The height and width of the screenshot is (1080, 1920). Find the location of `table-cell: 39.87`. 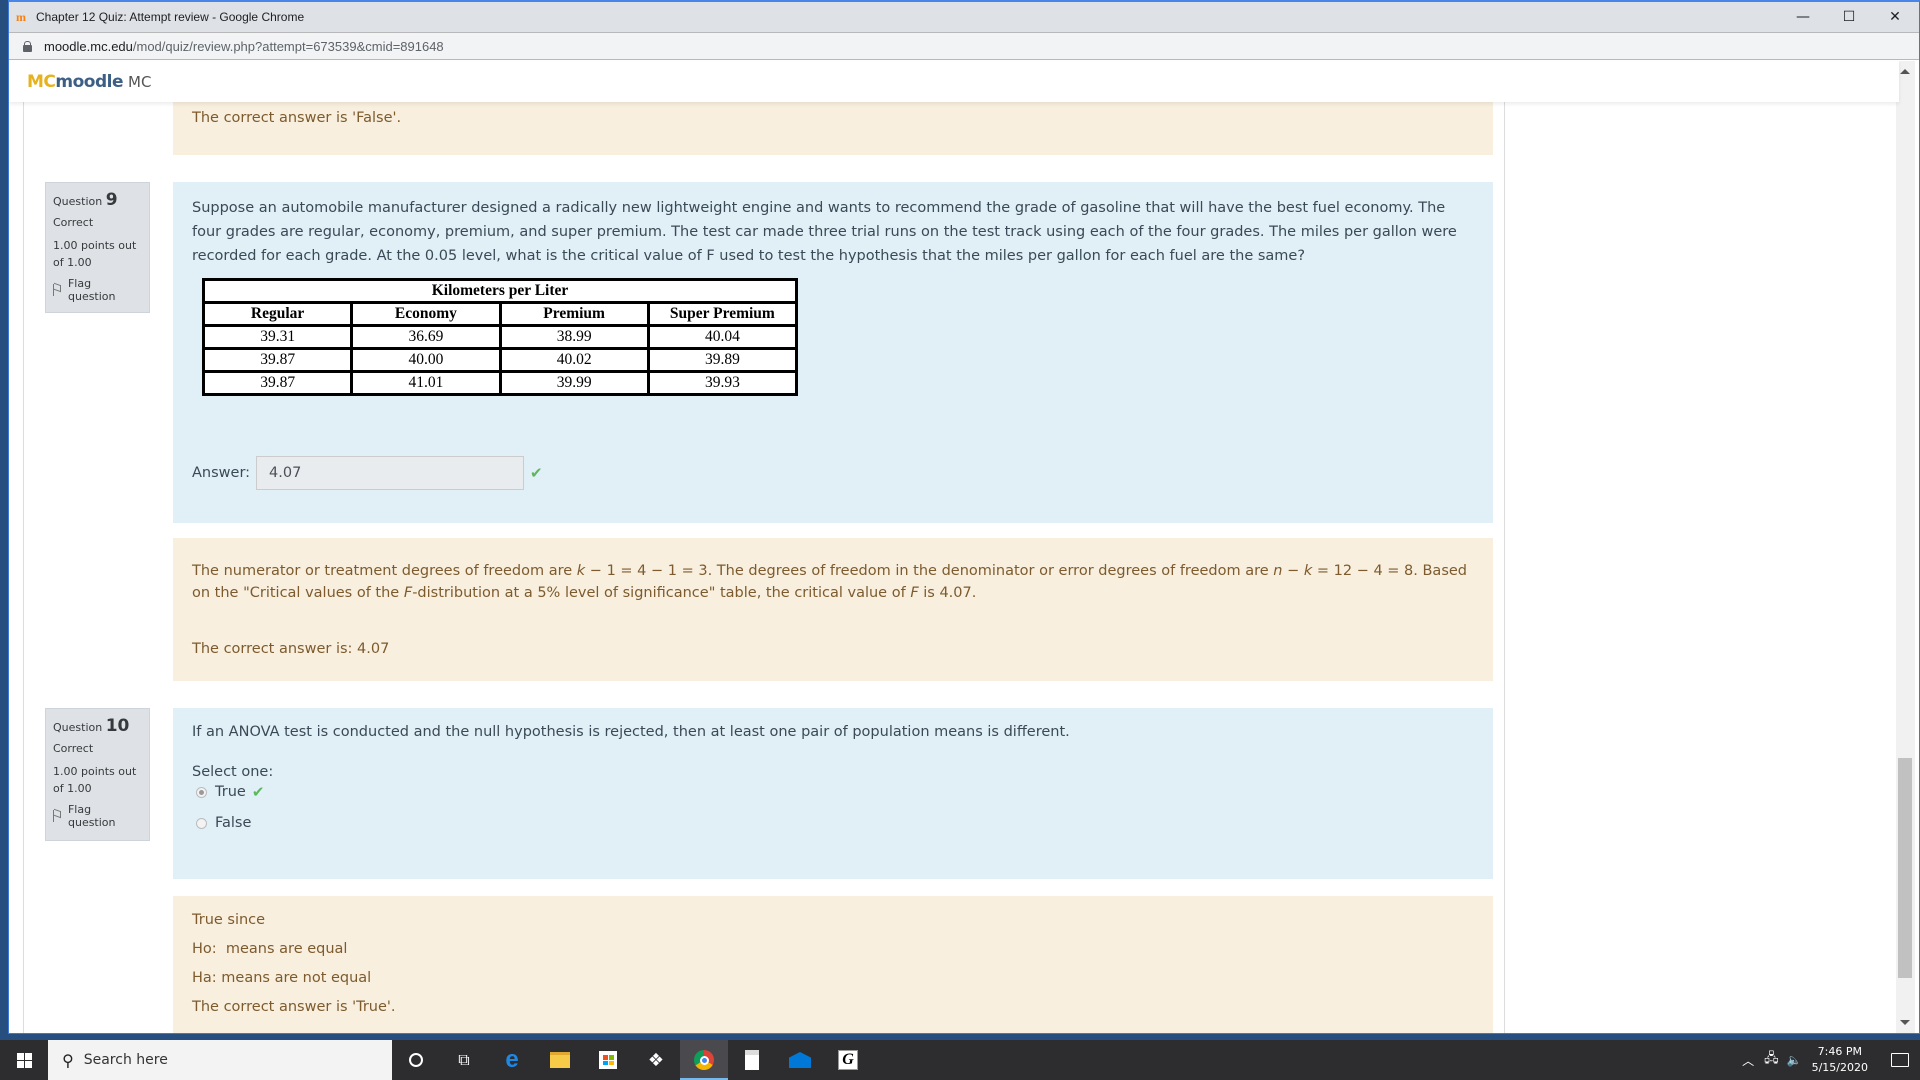

table-cell: 39.87 is located at coordinates (277, 360).